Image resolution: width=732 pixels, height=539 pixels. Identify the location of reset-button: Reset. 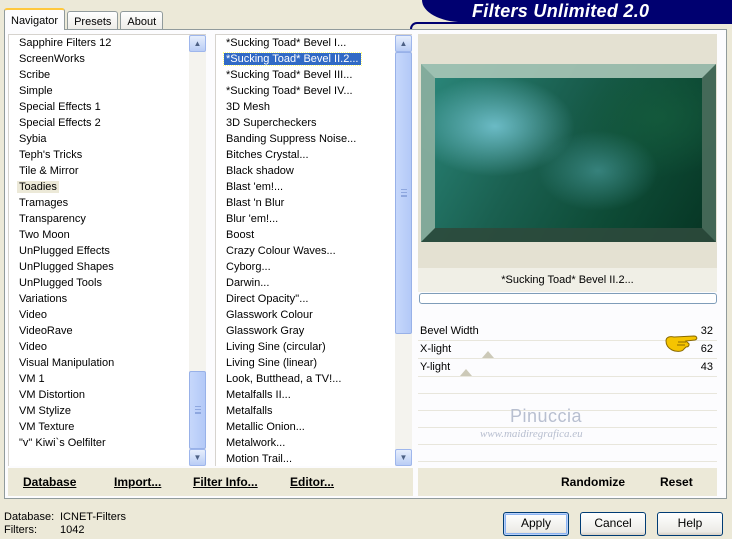
(676, 482).